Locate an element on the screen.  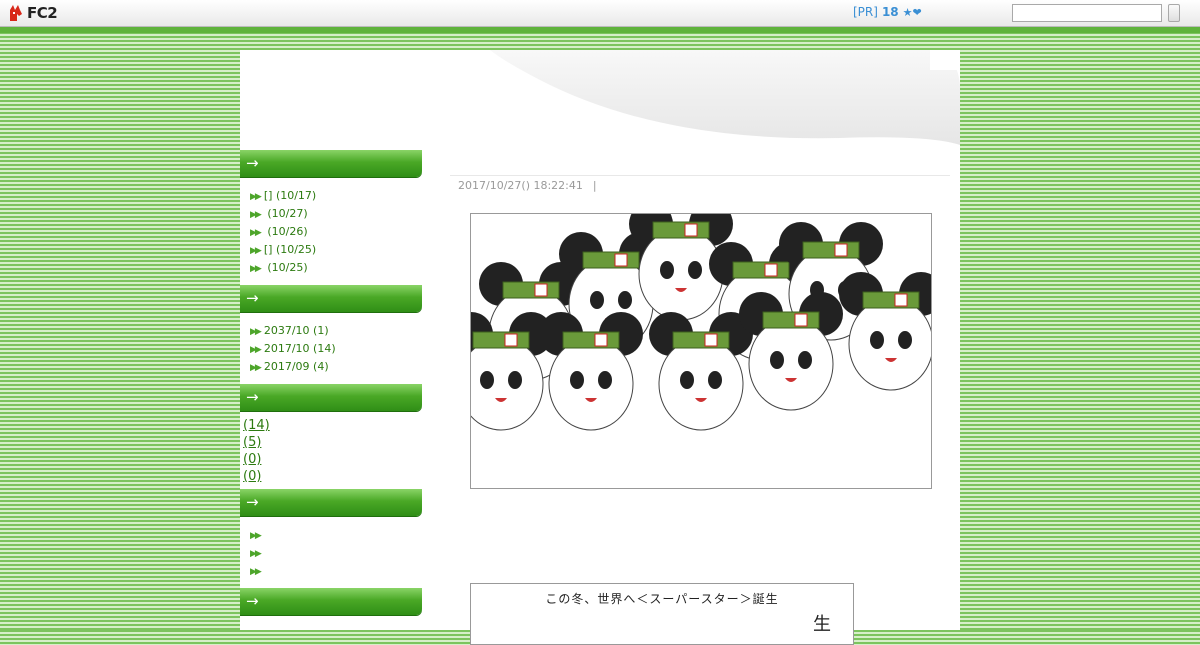
list-item: ▶▶ (10/27) is located at coordinates (337, 214).